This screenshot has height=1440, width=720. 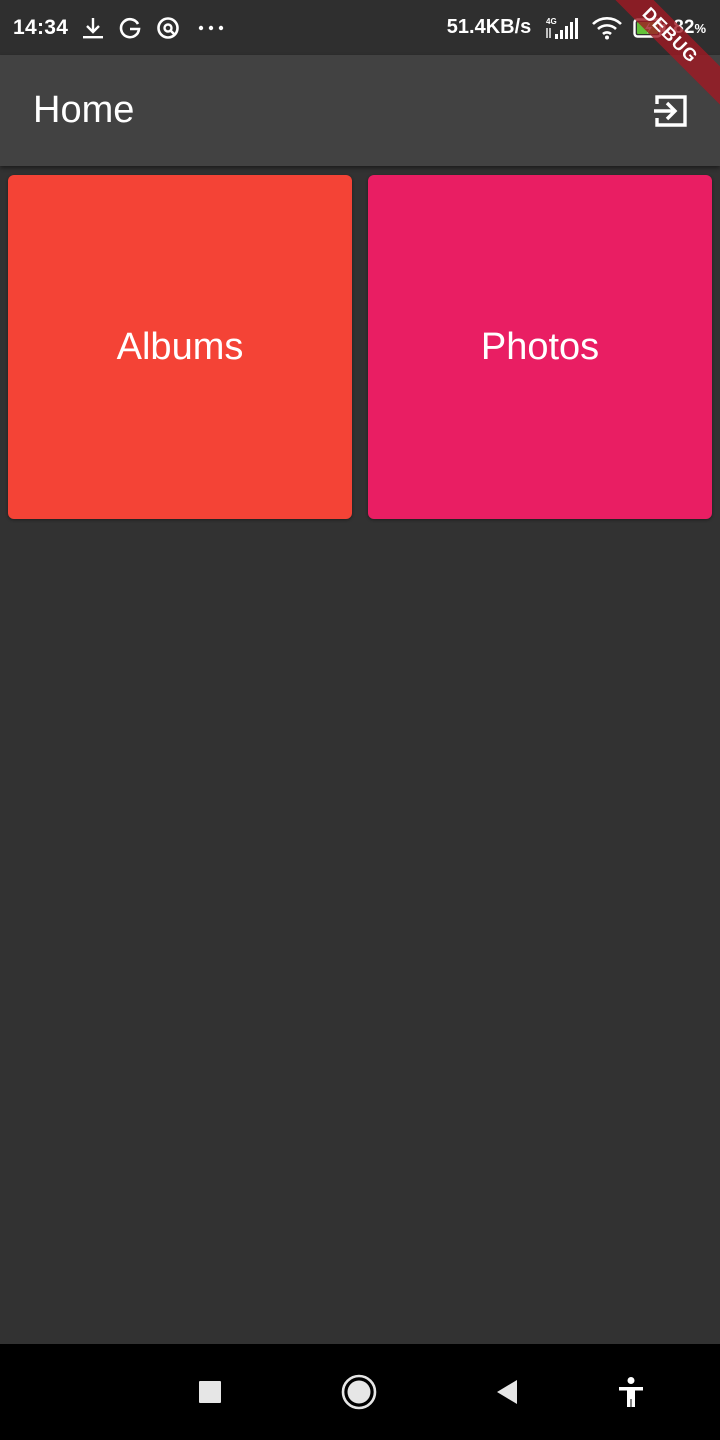 I want to click on home-circle-icon, so click(x=359, y=1392).